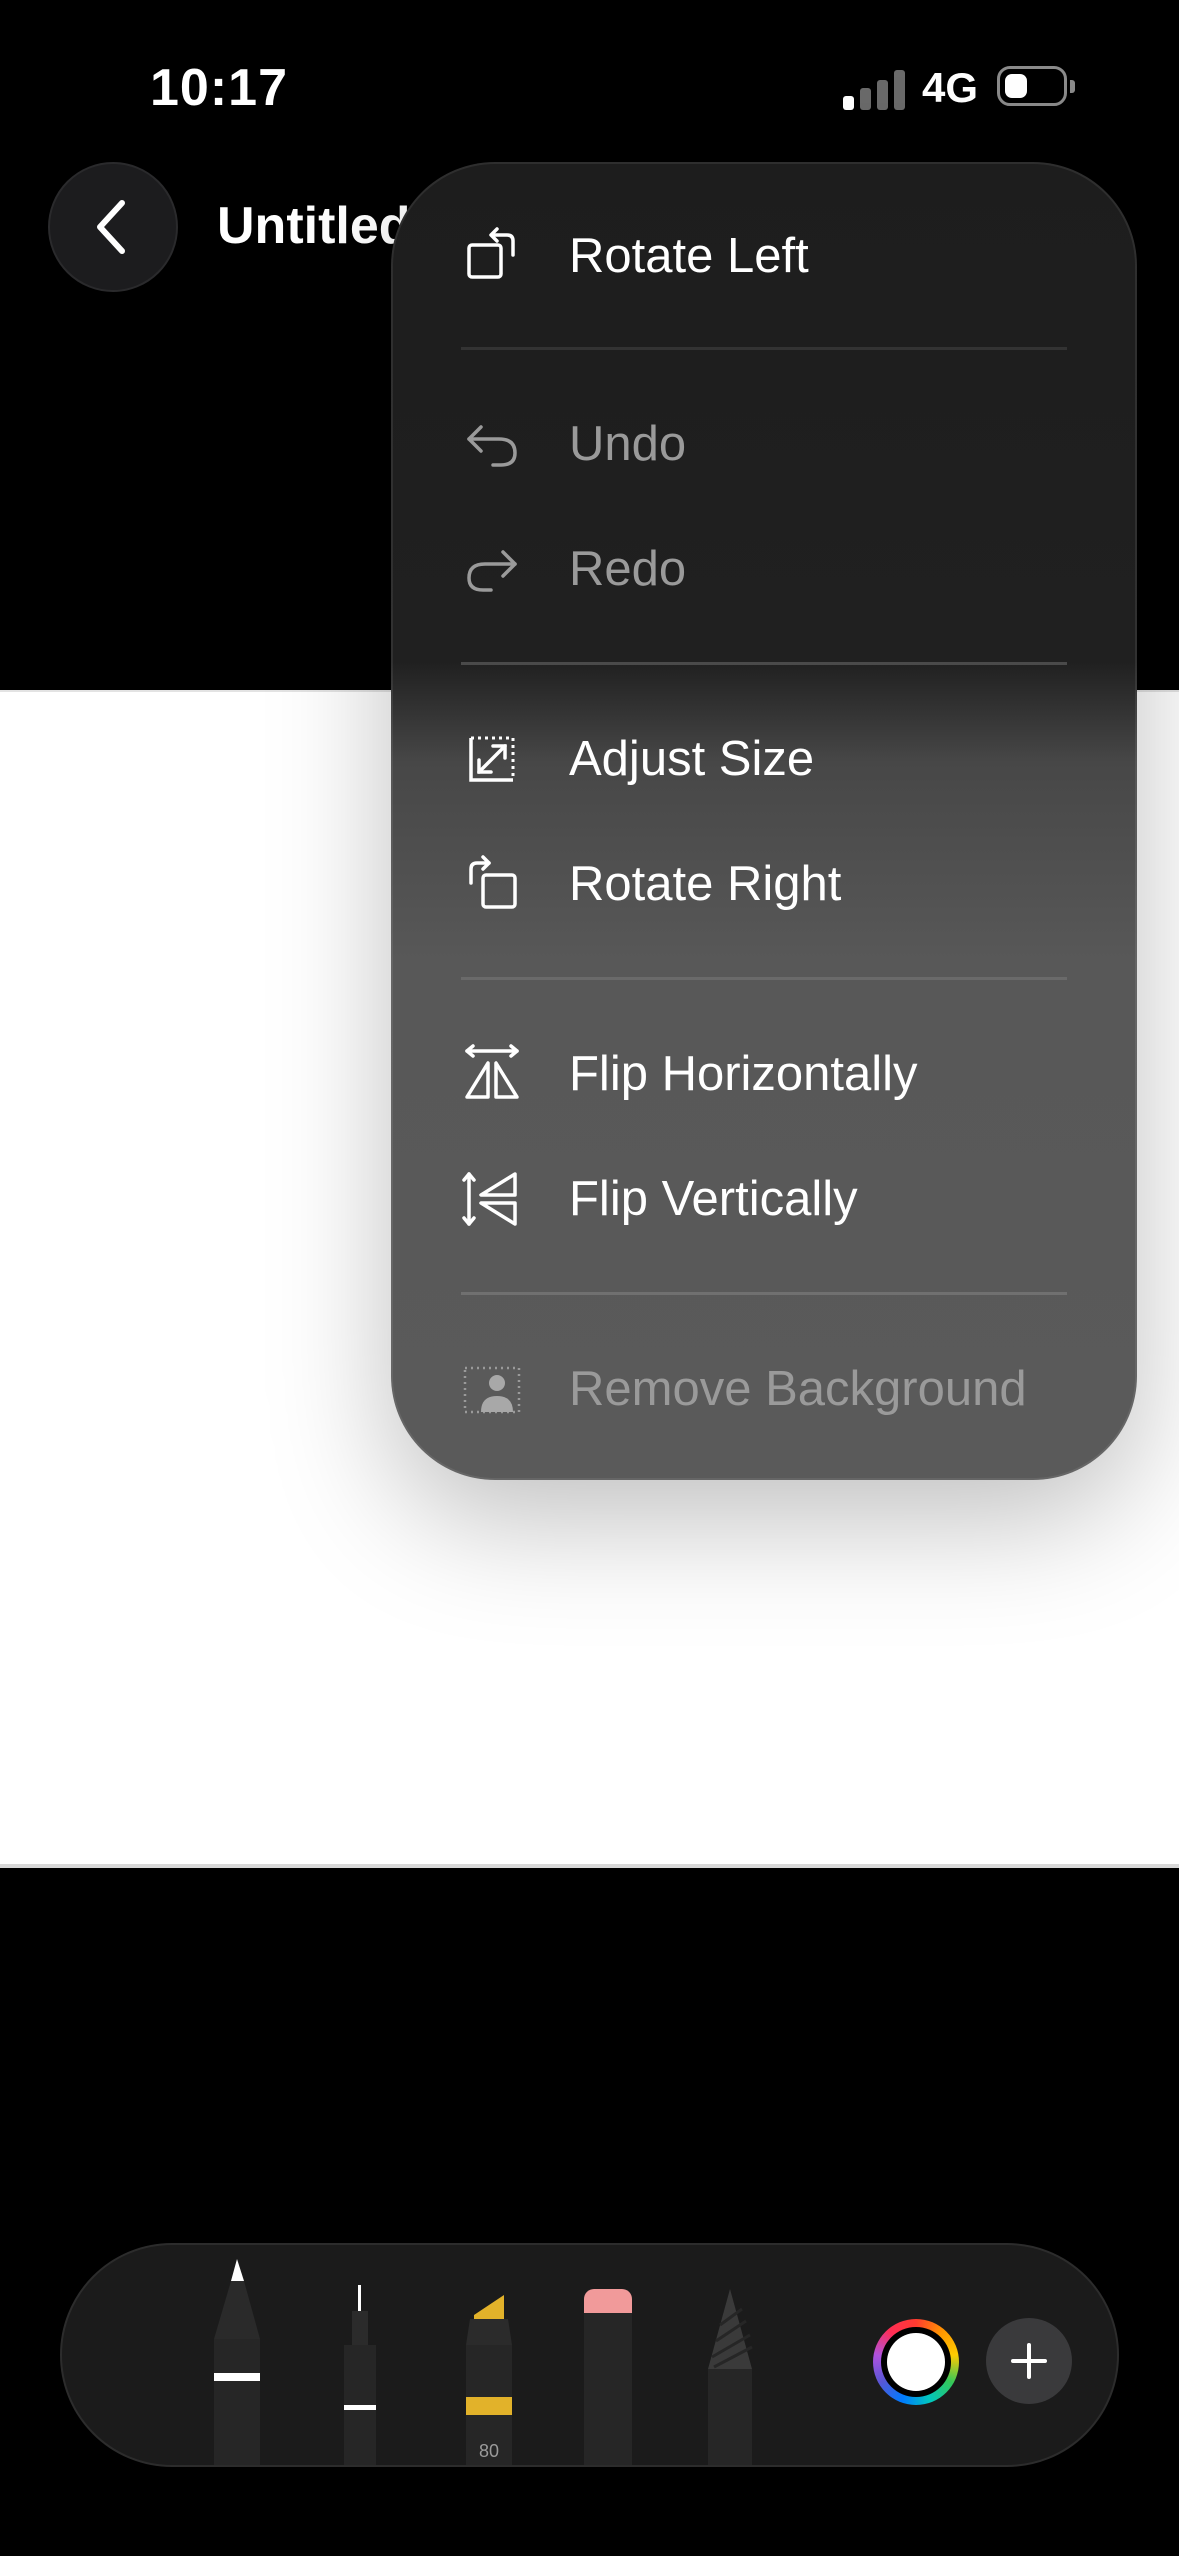  I want to click on back-button, so click(113, 227).